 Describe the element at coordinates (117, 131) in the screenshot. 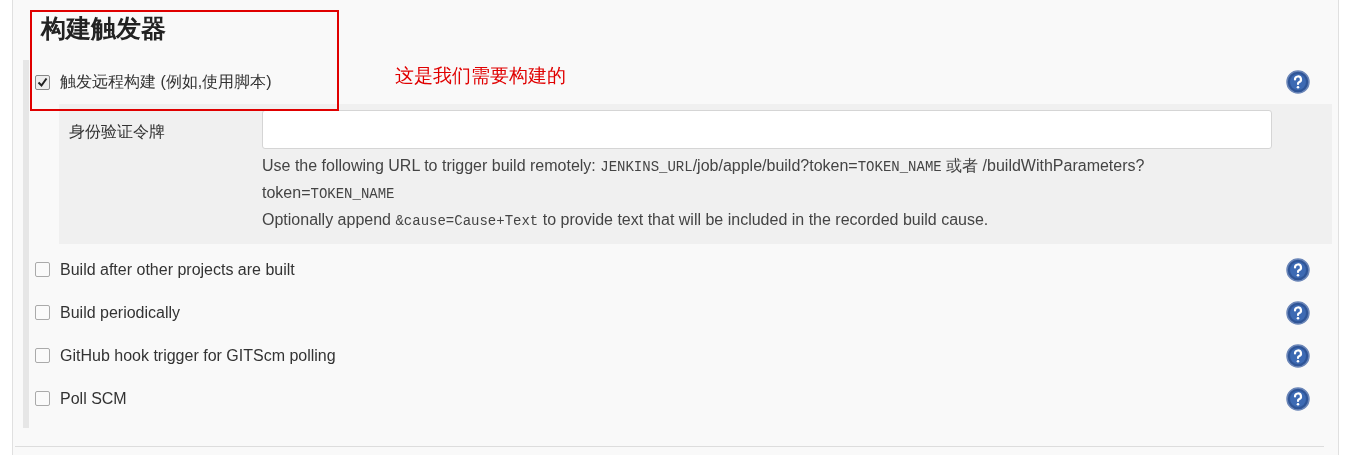

I see `field-label: 身份验证令牌` at that location.